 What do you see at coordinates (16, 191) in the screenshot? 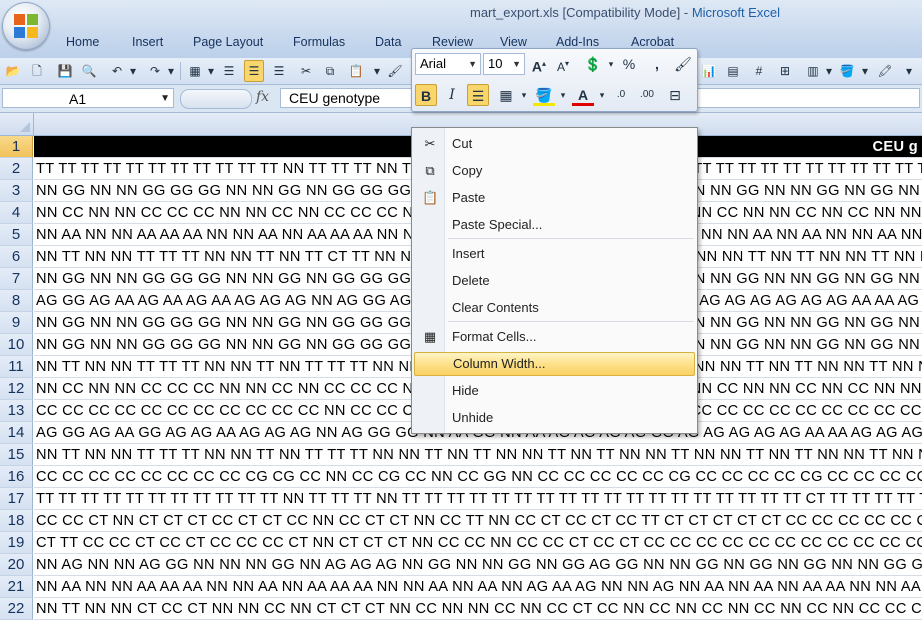
I see `row-header: 3` at bounding box center [16, 191].